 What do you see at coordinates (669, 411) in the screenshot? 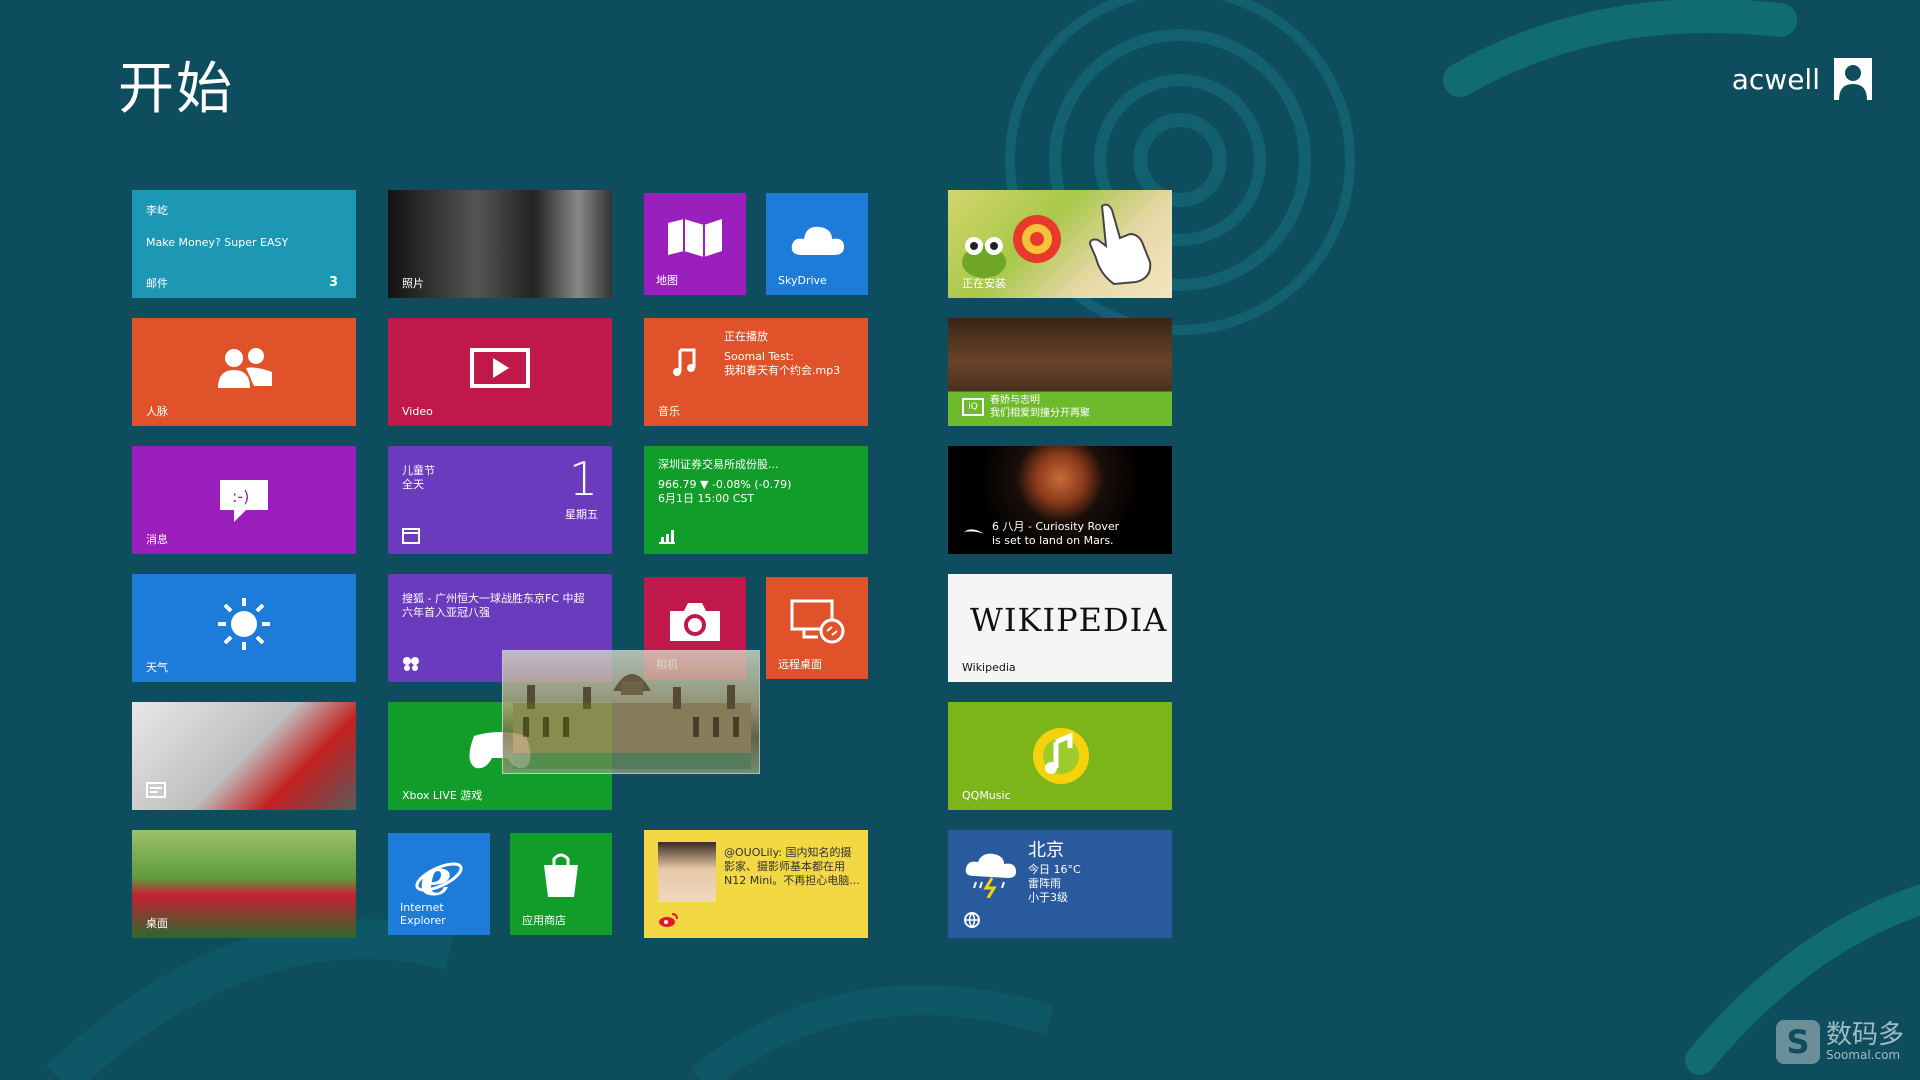
I see `music-label: 音乐` at bounding box center [669, 411].